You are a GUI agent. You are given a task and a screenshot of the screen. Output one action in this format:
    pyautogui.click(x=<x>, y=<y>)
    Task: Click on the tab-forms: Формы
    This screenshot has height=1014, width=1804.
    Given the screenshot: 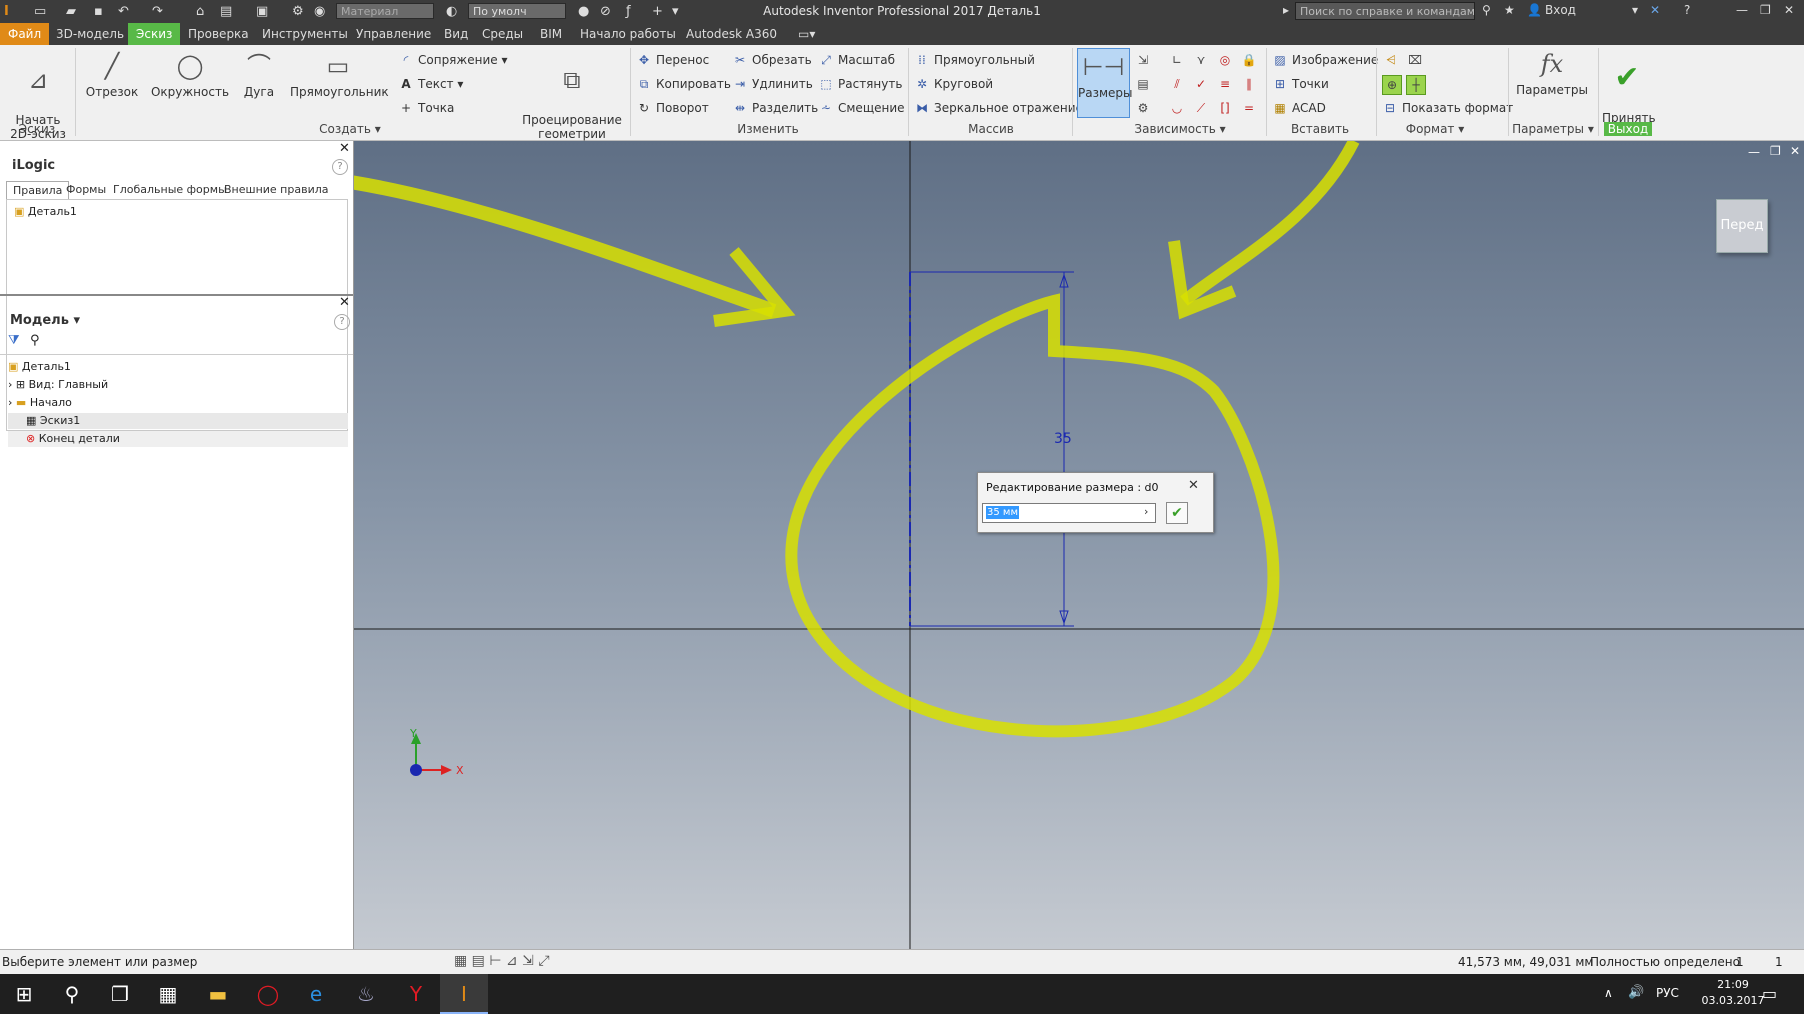 What is the action you would take?
    pyautogui.click(x=86, y=190)
    